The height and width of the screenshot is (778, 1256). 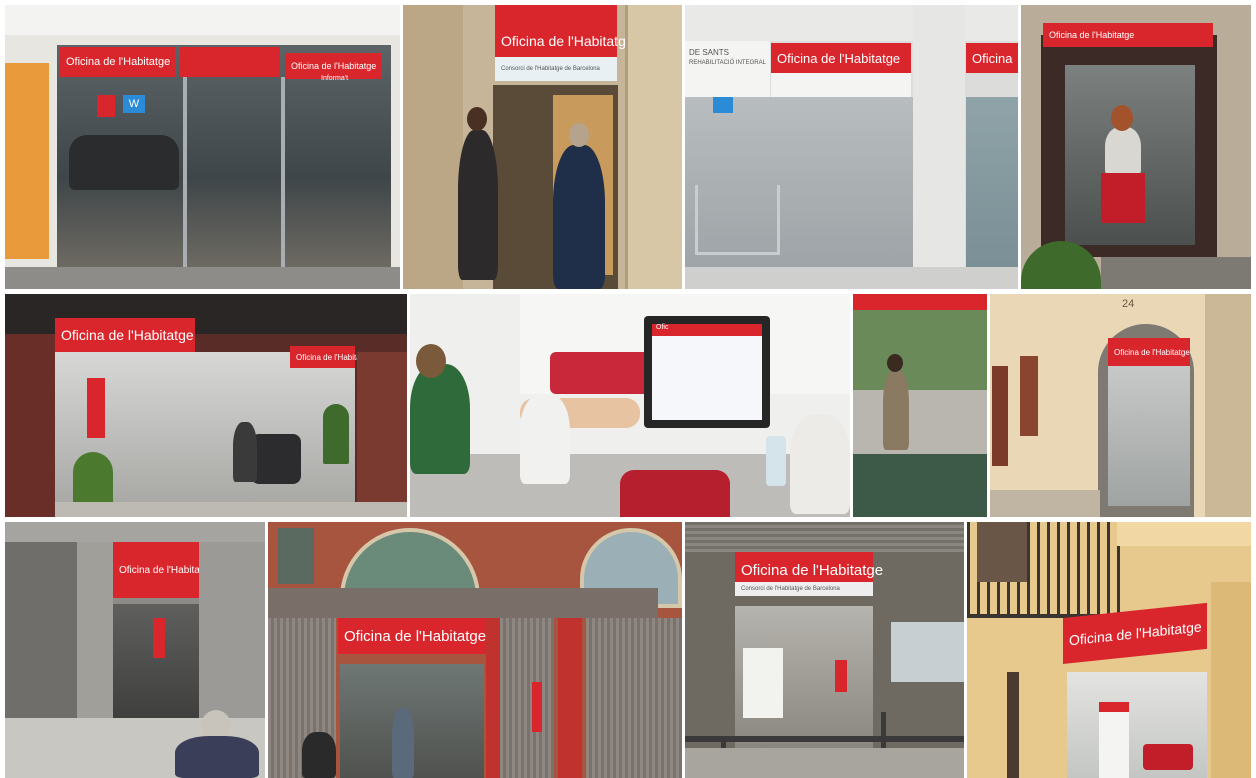 I want to click on red-chair-front, so click(x=675, y=493).